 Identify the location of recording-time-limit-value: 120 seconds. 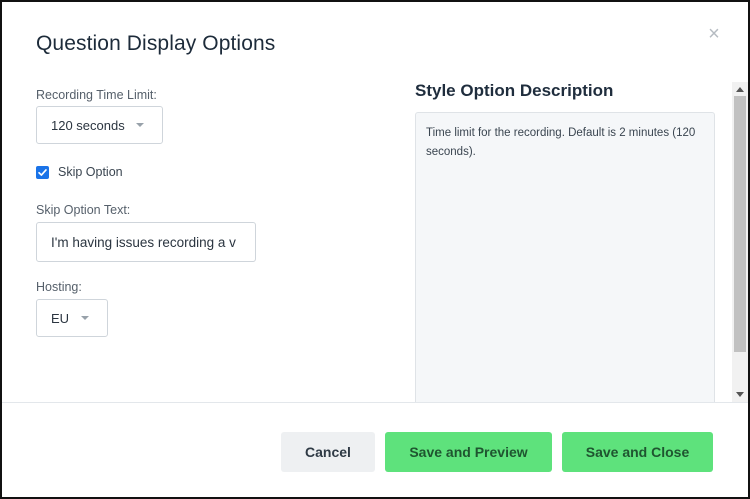
(88, 125).